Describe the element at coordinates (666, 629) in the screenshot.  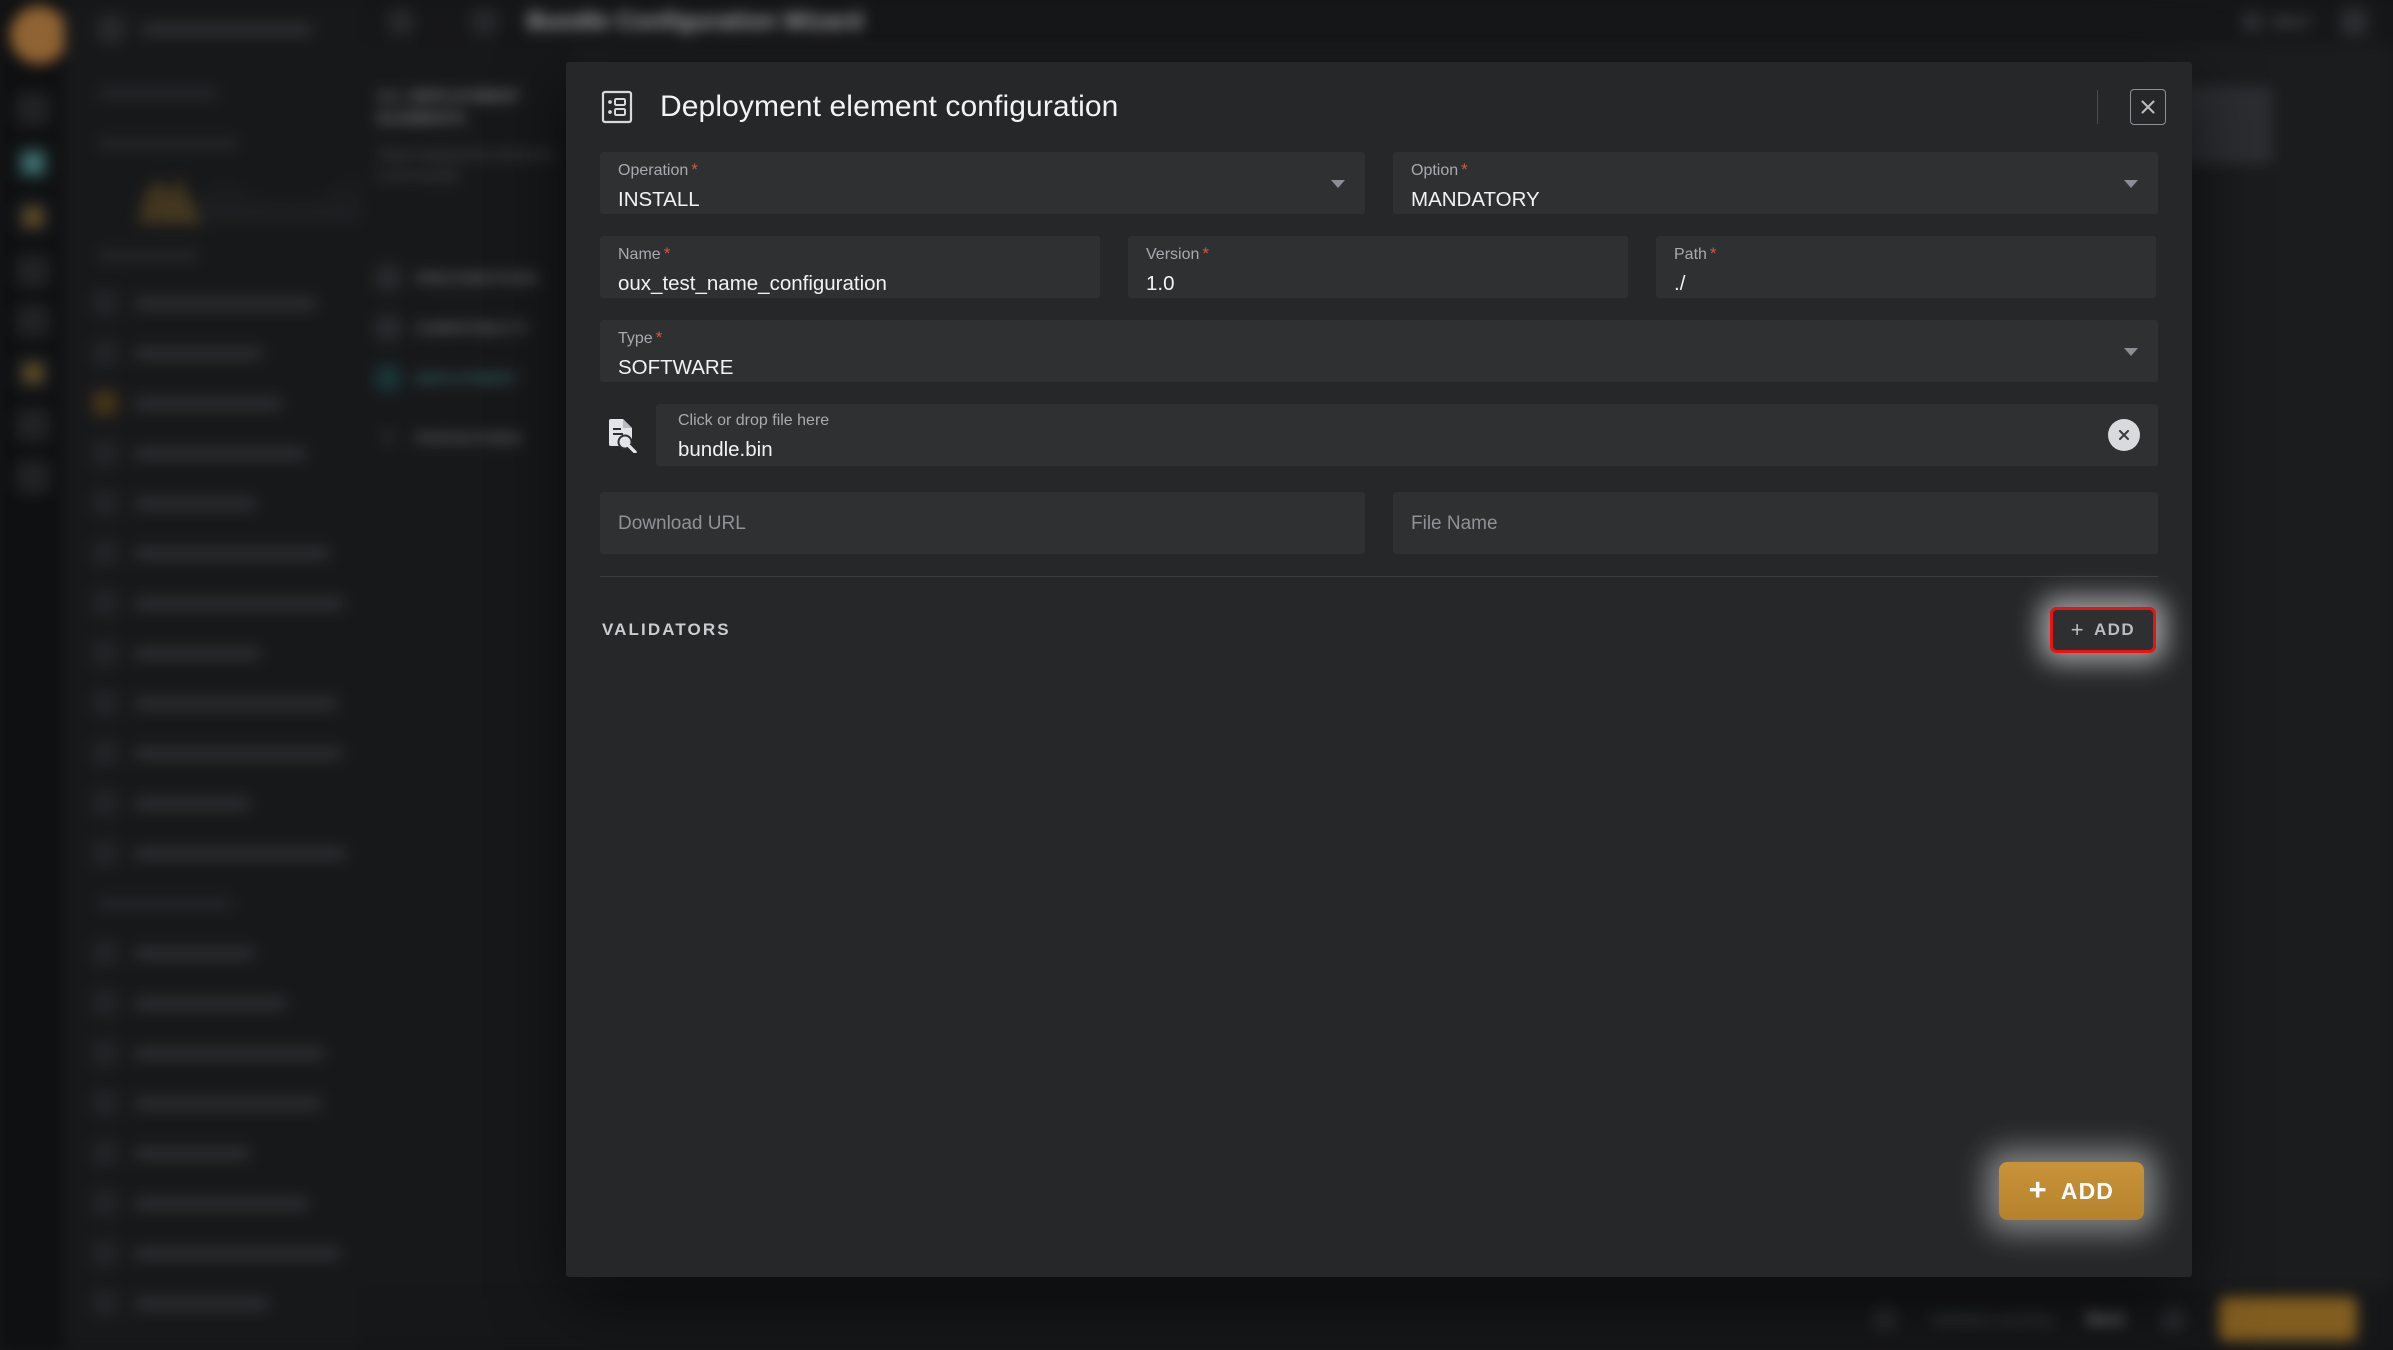
I see `validators-title: VALIDATORS` at that location.